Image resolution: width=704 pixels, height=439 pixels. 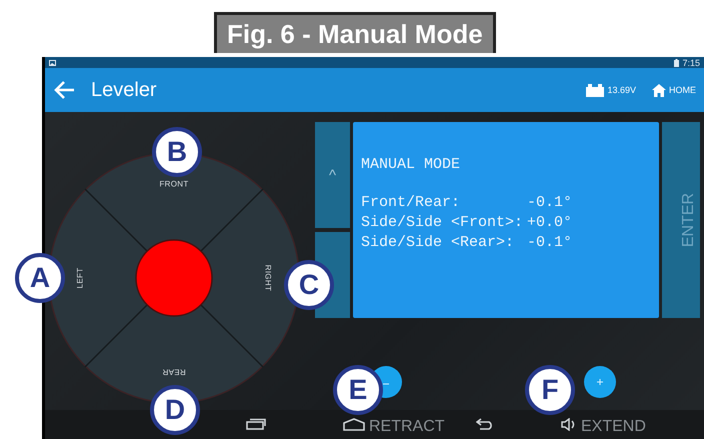 I want to click on volume-icon, so click(x=569, y=424).